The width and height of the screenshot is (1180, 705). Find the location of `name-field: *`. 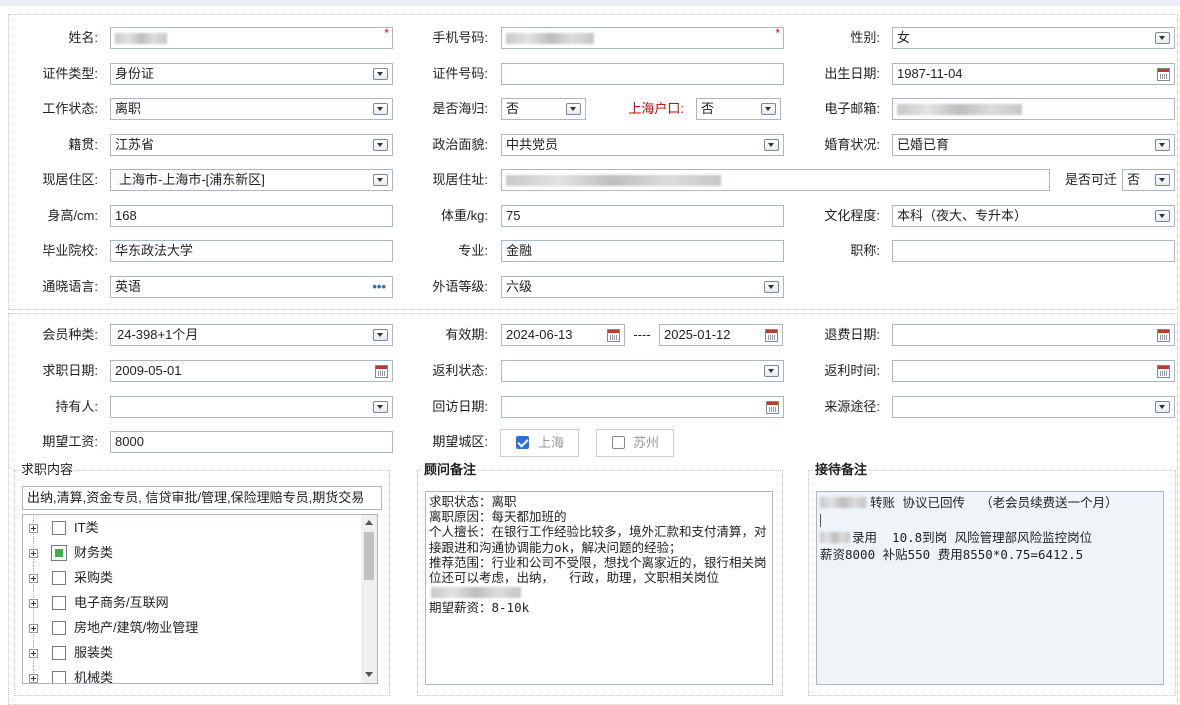

name-field: * is located at coordinates (251, 38).